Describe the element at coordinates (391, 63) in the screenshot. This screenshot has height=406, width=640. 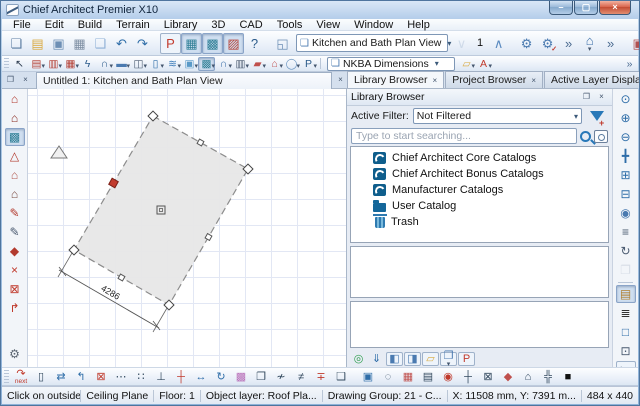
I see `dimension-defaults-combo: ❏ NKBA Dimensions ▾` at that location.